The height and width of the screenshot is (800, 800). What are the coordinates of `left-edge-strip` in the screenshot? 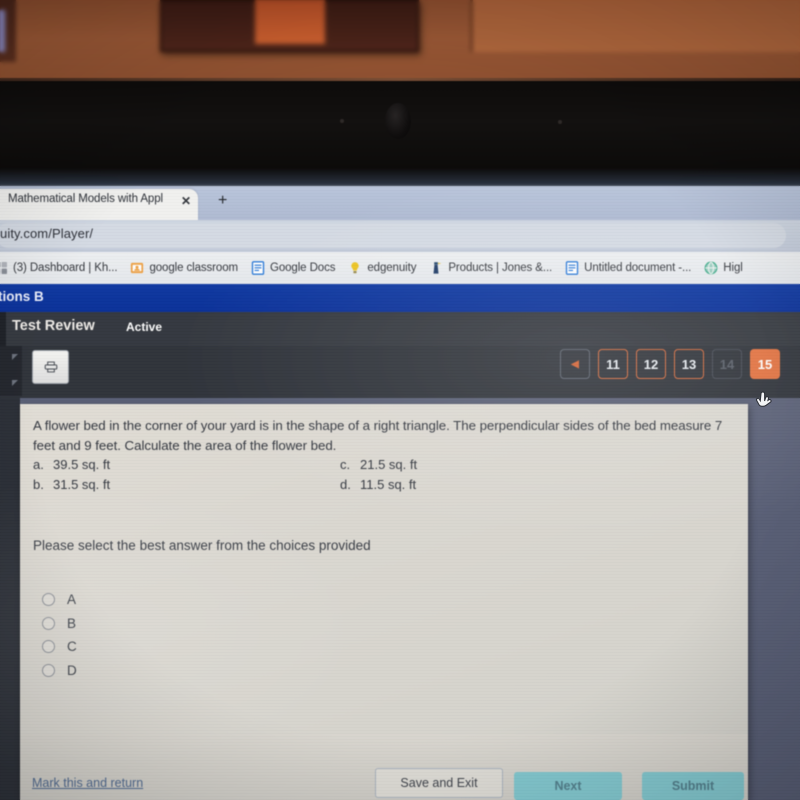 It's located at (11, 371).